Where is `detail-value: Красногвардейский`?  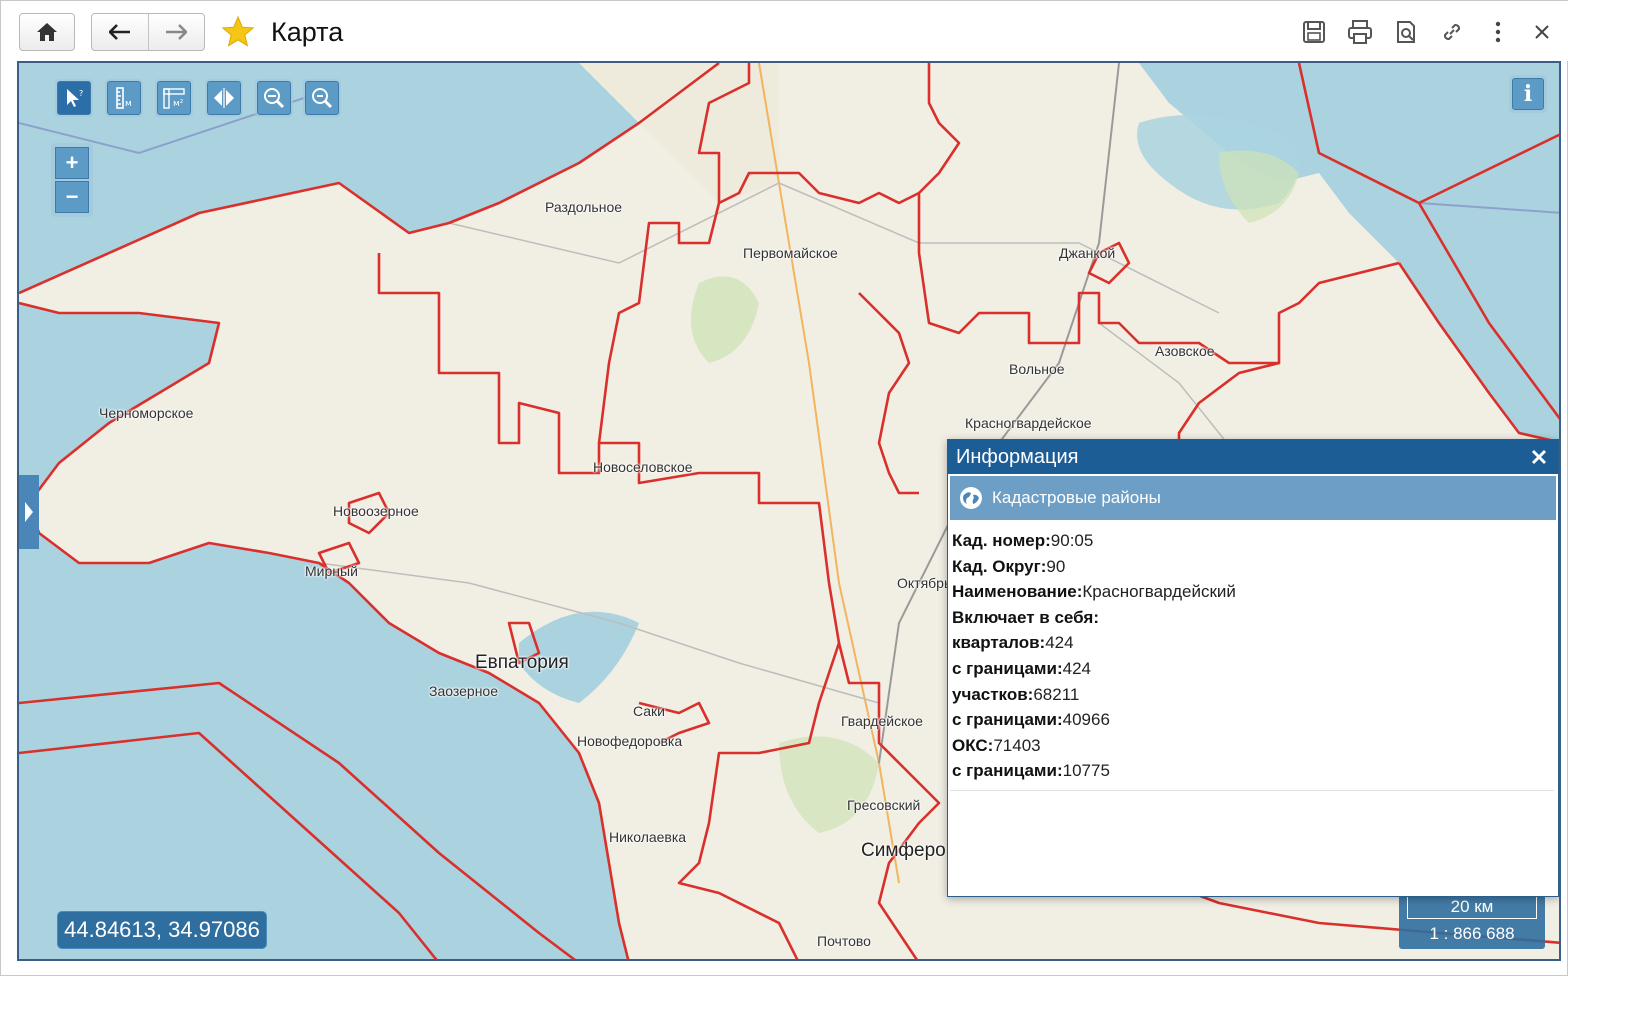
detail-value: Красногвардейский is located at coordinates (1159, 592).